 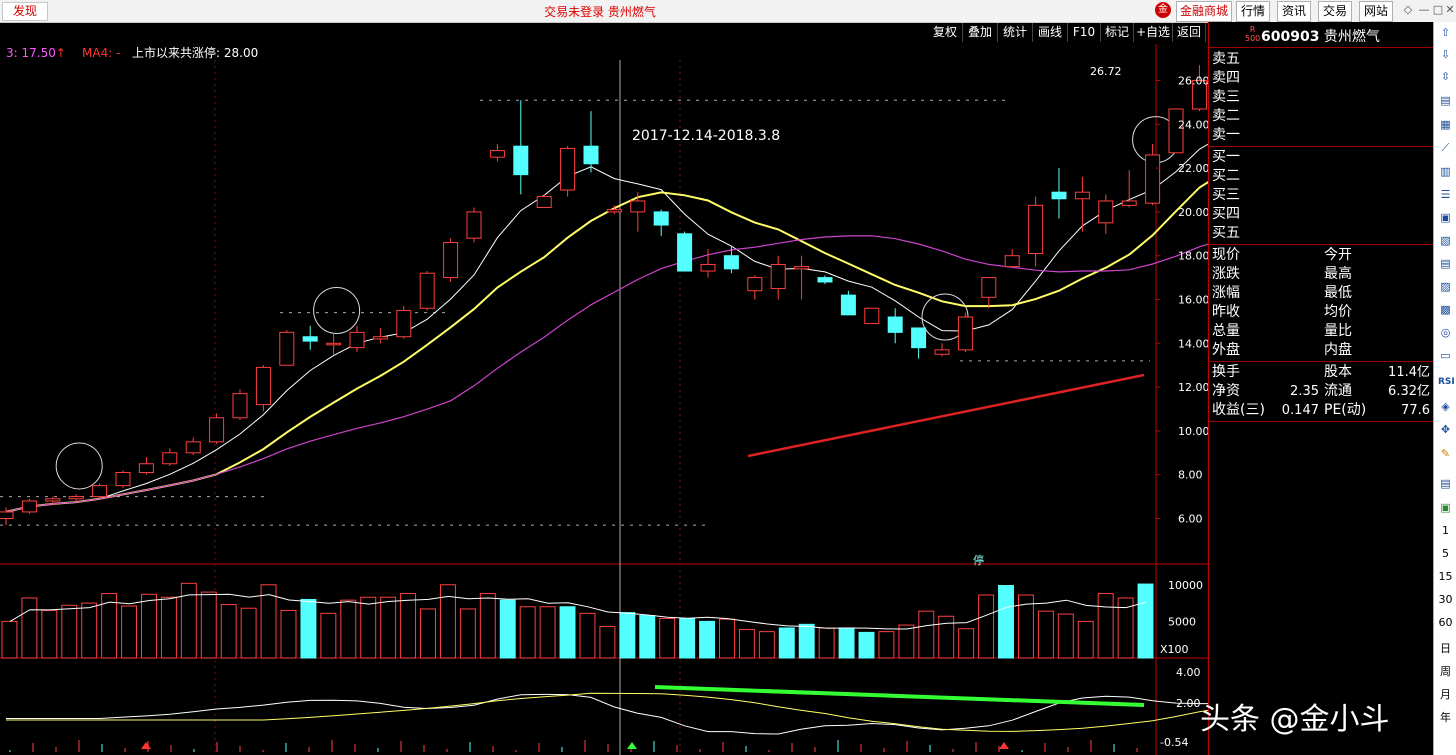 I want to click on period-week: 周, so click(x=1445, y=671).